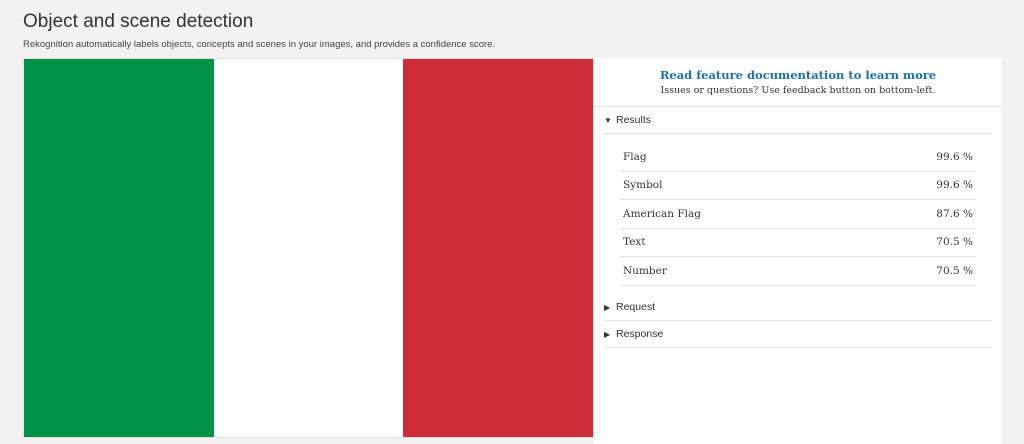  Describe the element at coordinates (640, 334) in the screenshot. I see `response-section-label: Response` at that location.